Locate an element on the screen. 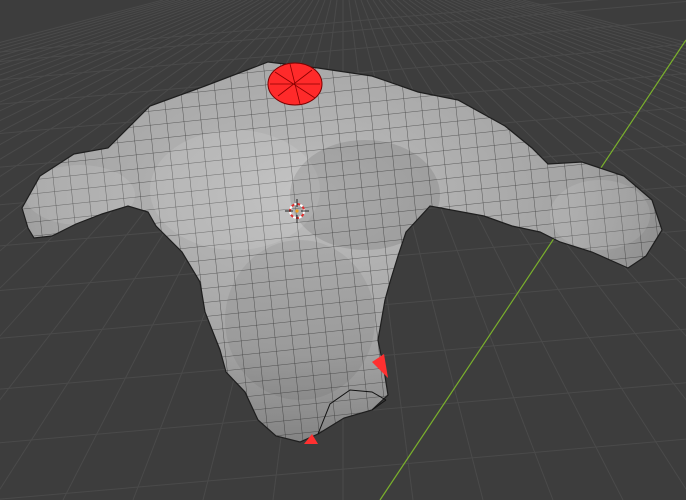 The image size is (686, 500). chest-shading is located at coordinates (365, 195).